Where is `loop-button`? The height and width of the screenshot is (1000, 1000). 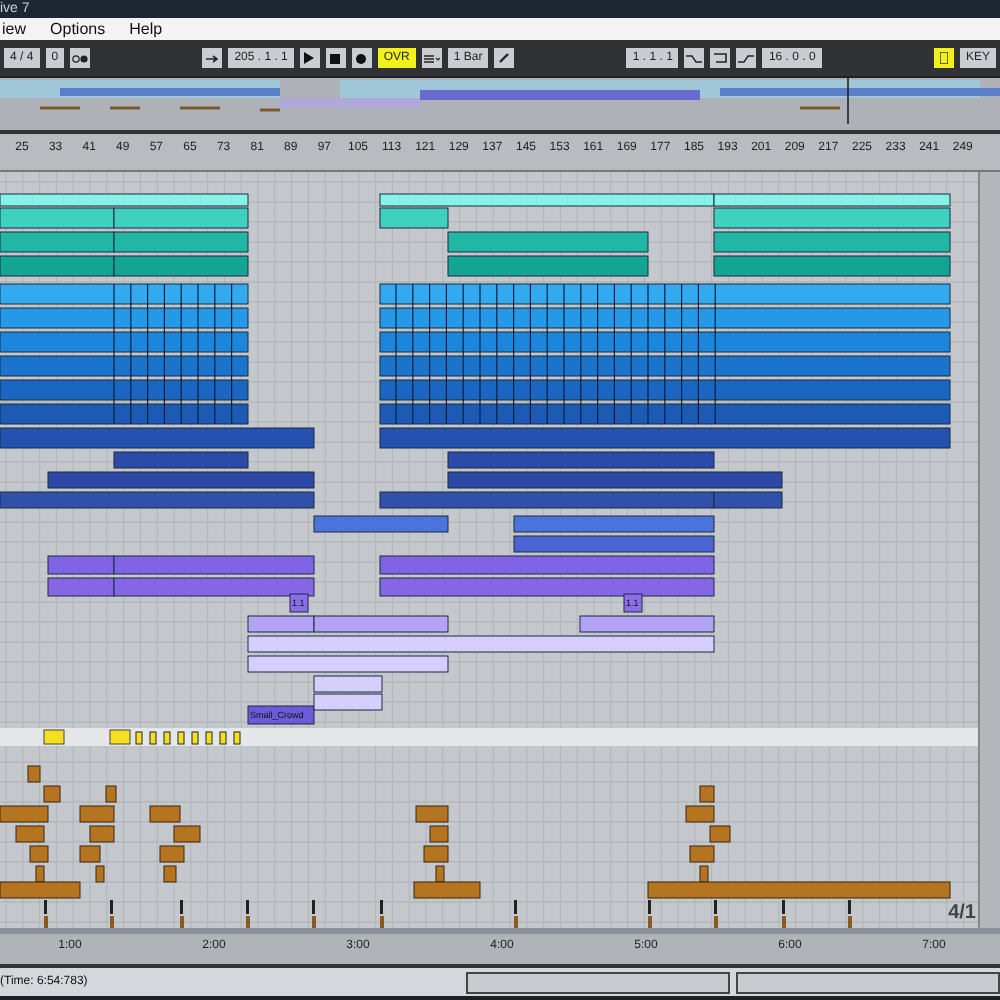
loop-button is located at coordinates (720, 58).